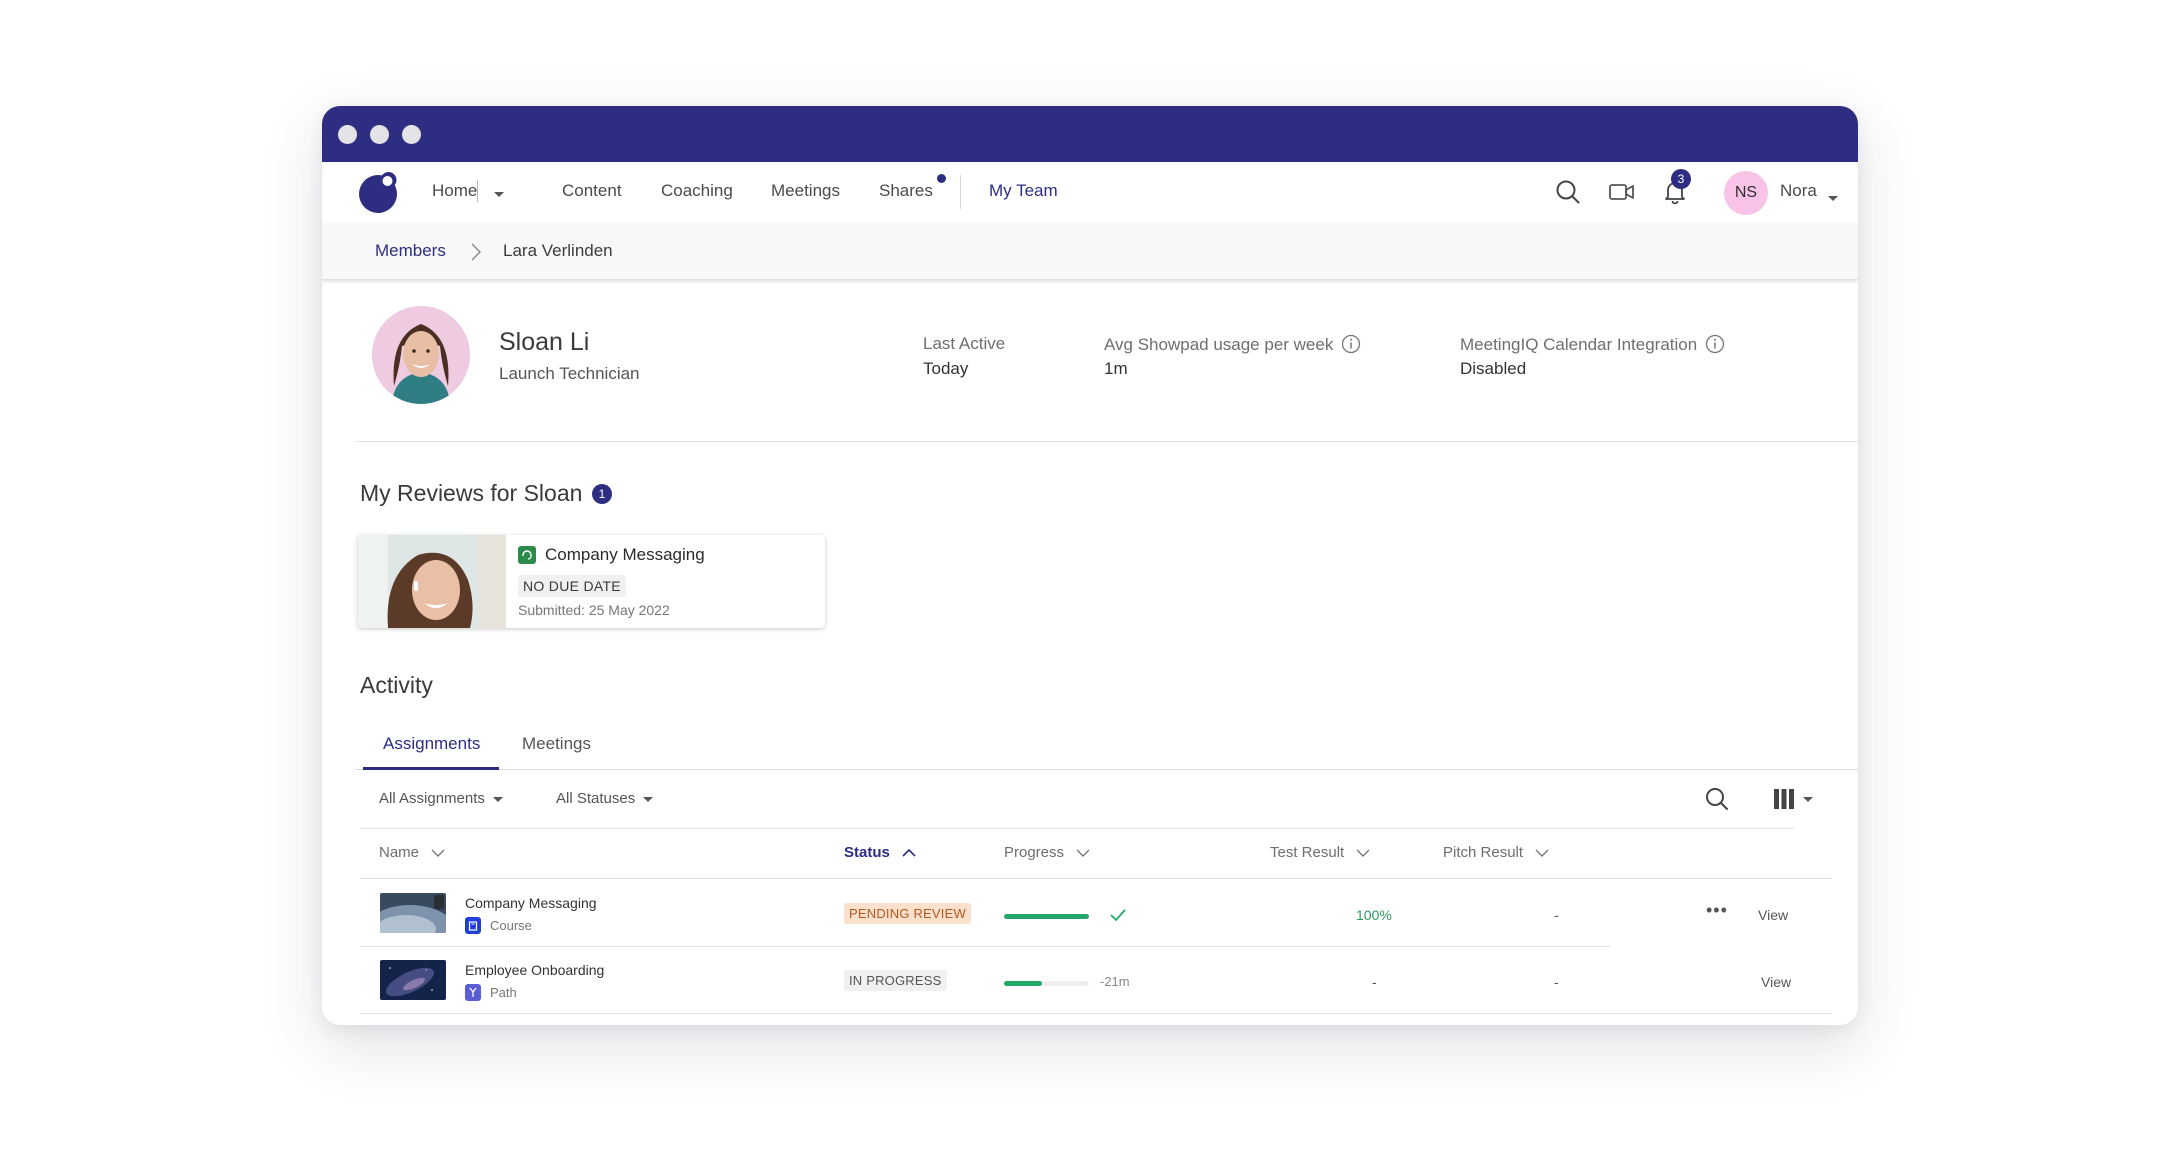 The height and width of the screenshot is (1174, 2180). What do you see at coordinates (431, 768) in the screenshot?
I see `active-tab-indicator` at bounding box center [431, 768].